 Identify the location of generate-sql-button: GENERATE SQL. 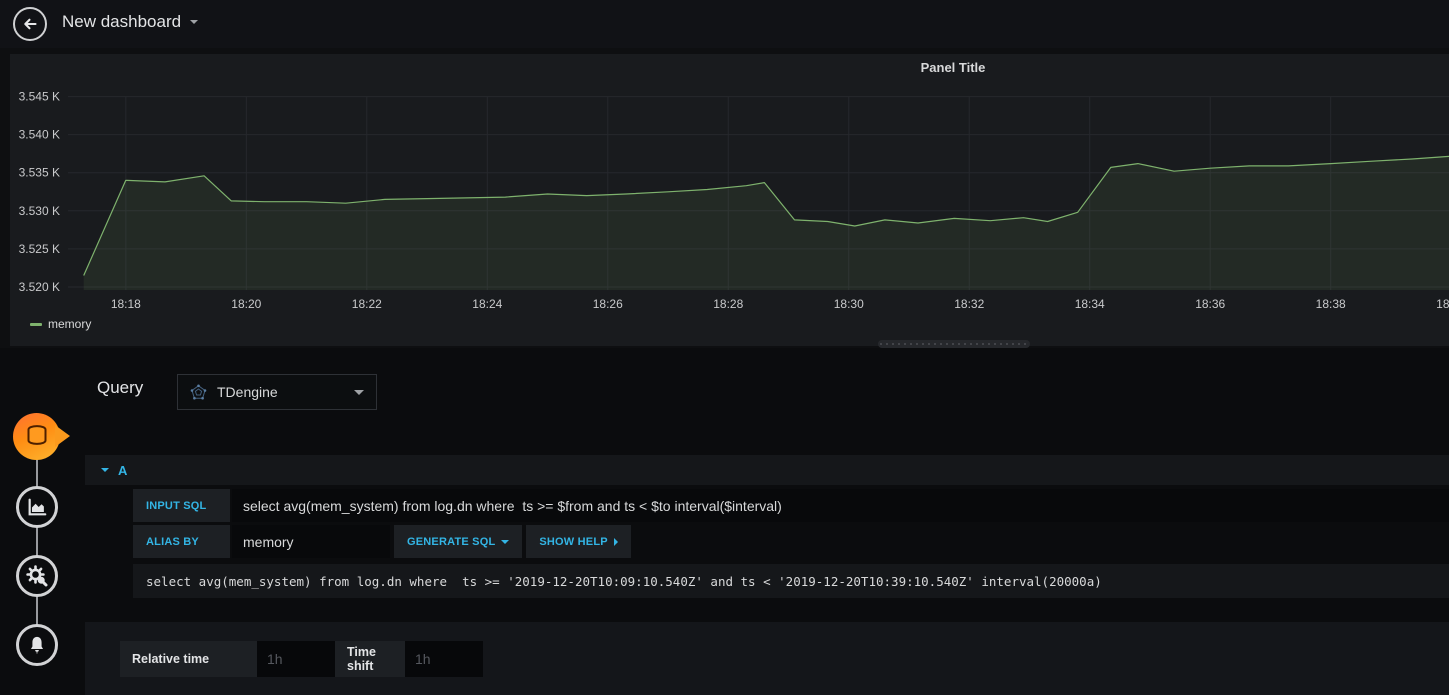
(458, 541).